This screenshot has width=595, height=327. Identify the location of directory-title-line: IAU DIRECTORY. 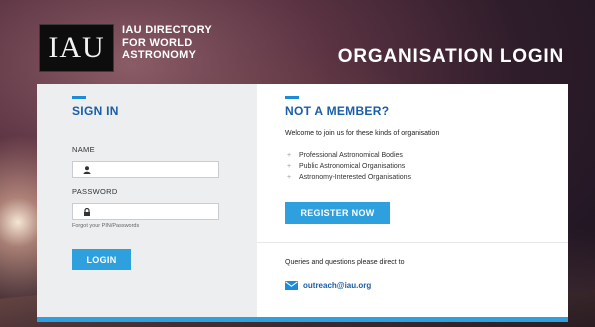
(167, 30).